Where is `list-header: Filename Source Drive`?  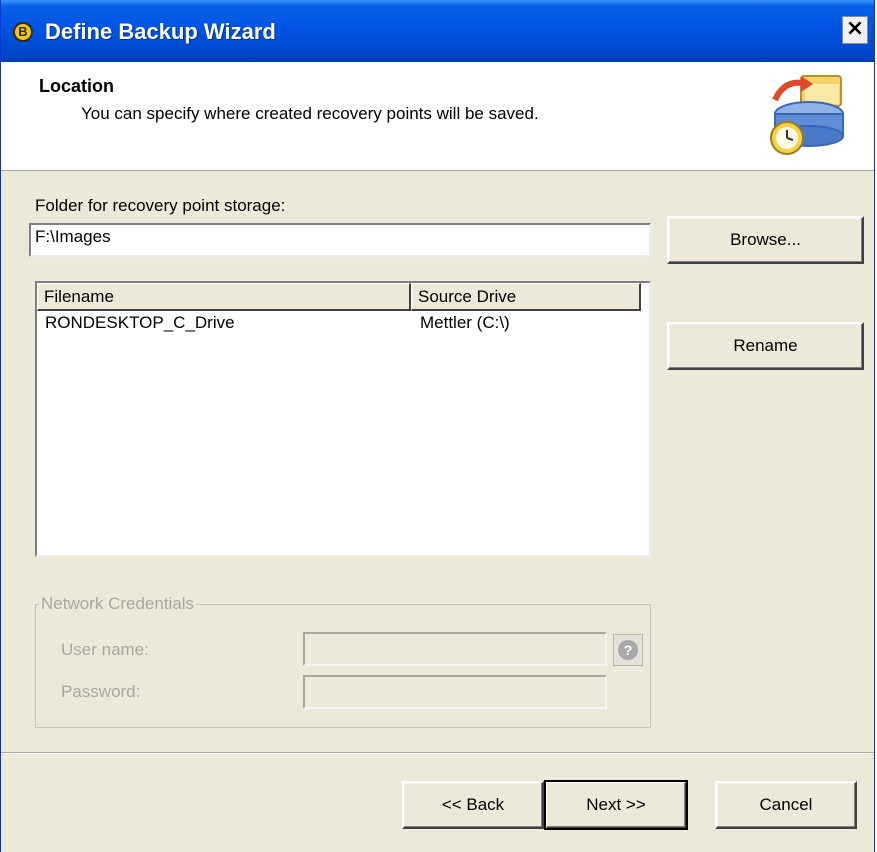 list-header: Filename Source Drive is located at coordinates (339, 297).